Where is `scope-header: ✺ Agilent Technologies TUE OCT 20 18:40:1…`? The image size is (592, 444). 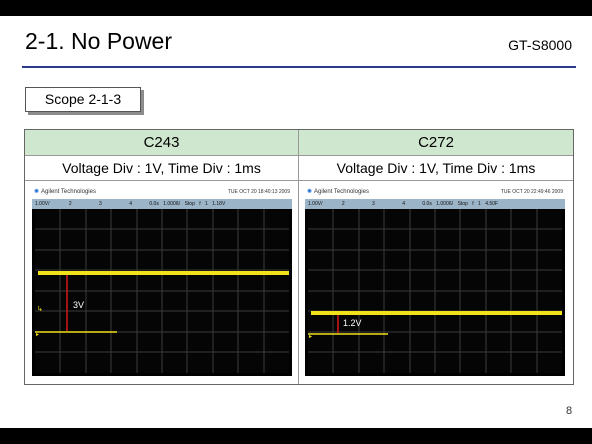 scope-header: ✺ Agilent Technologies TUE OCT 20 18:40:1… is located at coordinates (162, 192).